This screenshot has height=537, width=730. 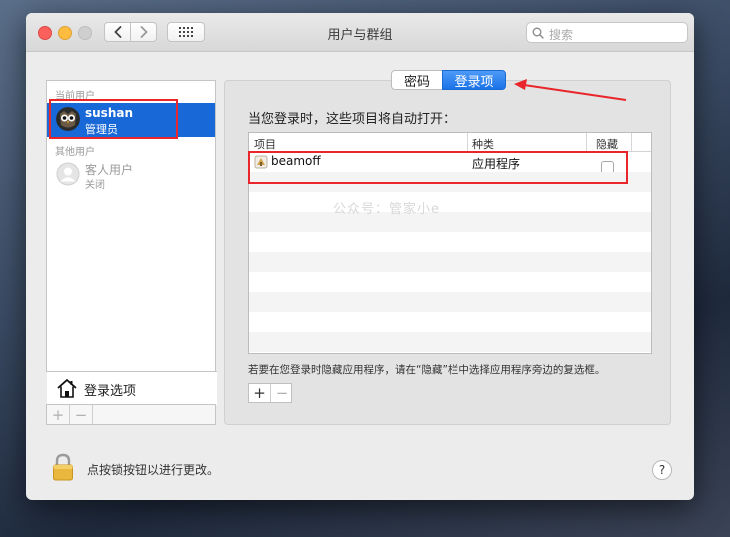 What do you see at coordinates (538, 33) in the screenshot?
I see `search-icon` at bounding box center [538, 33].